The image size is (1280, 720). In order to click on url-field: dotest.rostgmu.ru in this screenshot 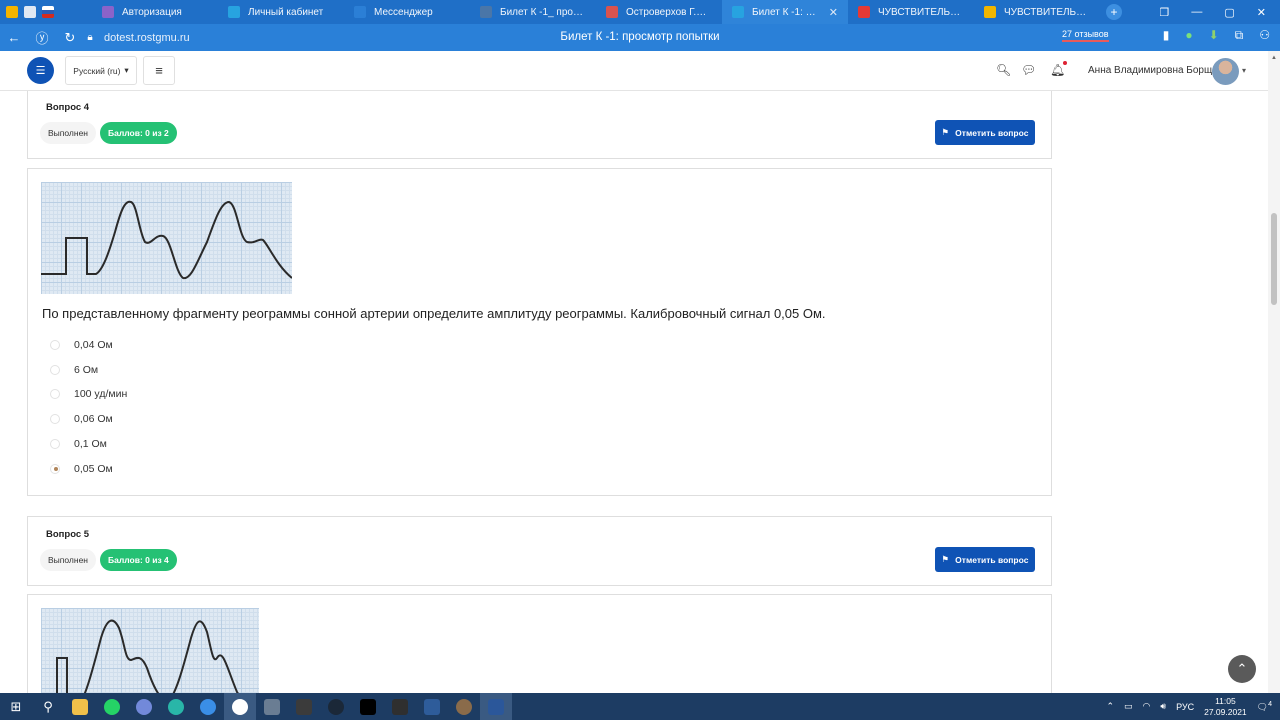, I will do `click(147, 38)`.